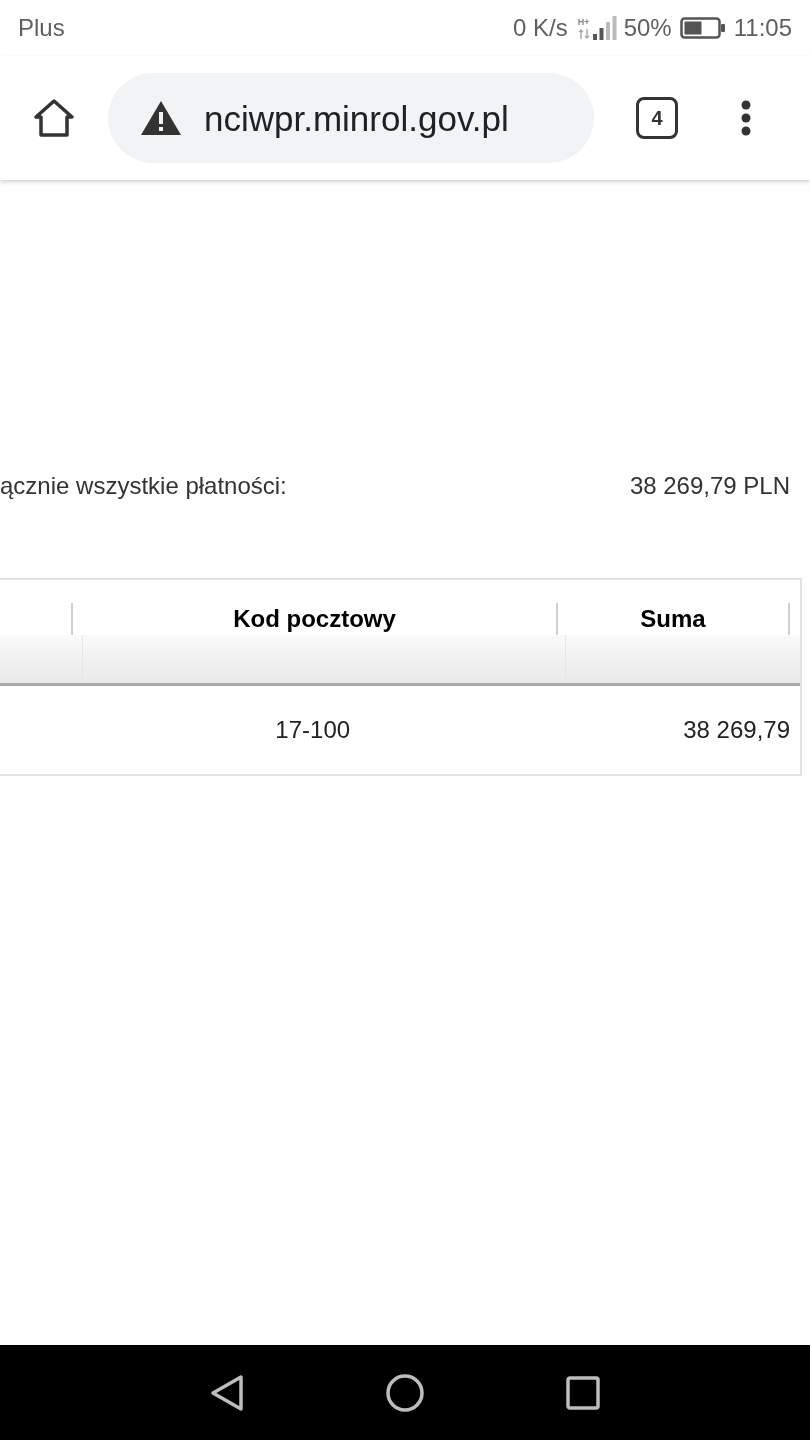 The height and width of the screenshot is (1440, 810). I want to click on url-text: nciwpr.minrol.gov.pl, so click(356, 118).